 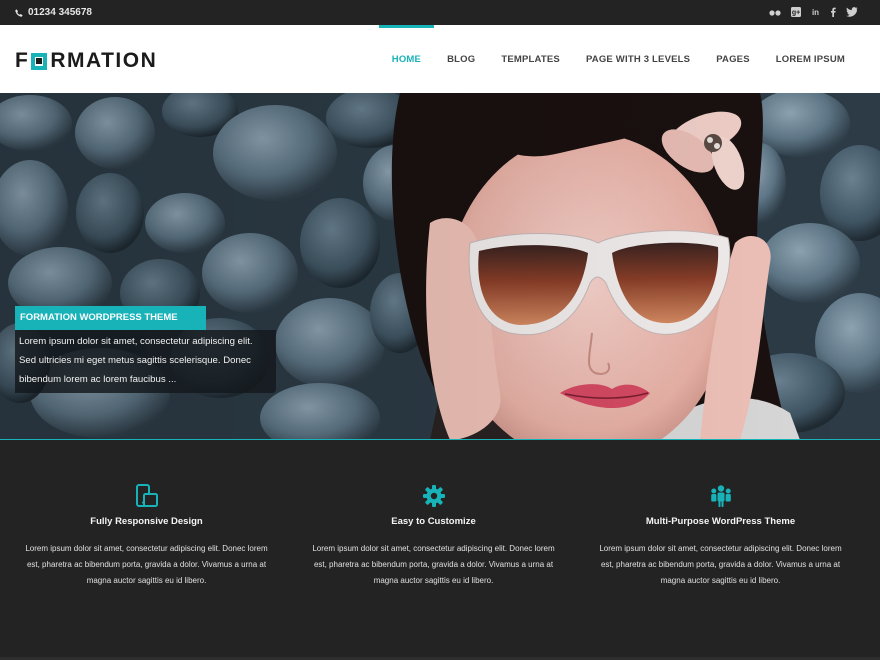 I want to click on facebook-icon, so click(x=833, y=13).